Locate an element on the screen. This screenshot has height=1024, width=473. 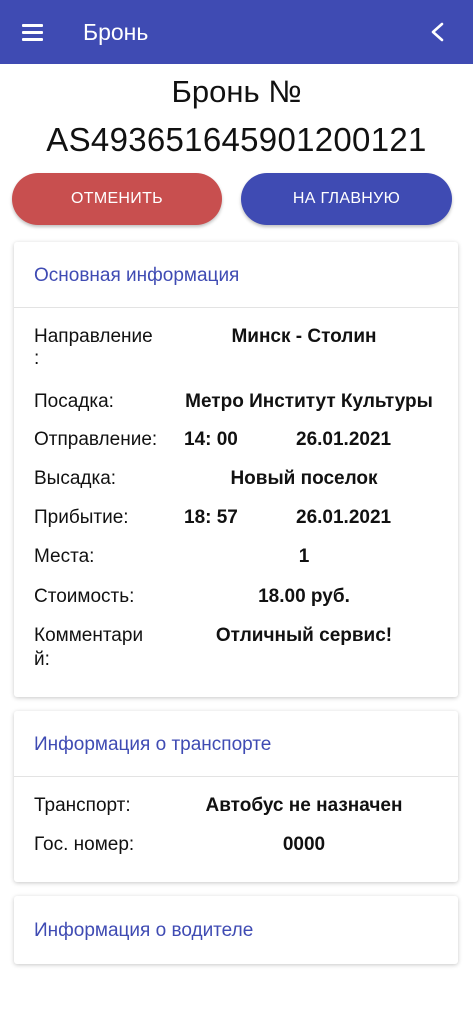
home-button: НА ГЛАВНУЮ is located at coordinates (346, 199).